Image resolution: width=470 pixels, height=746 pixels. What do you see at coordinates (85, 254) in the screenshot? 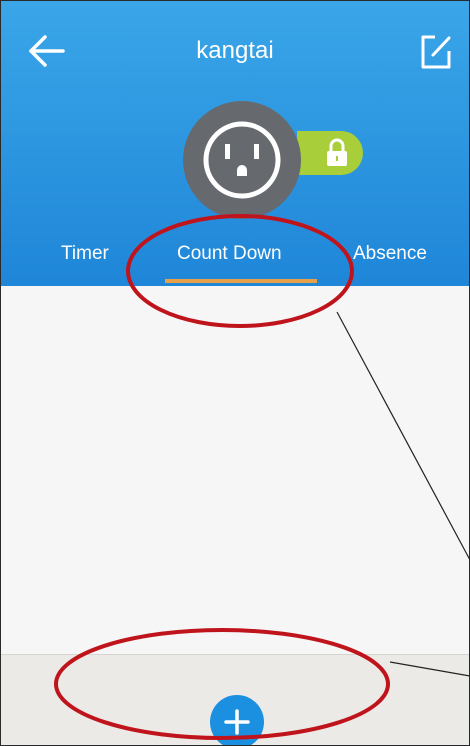
I see `tab-timer: Timer` at bounding box center [85, 254].